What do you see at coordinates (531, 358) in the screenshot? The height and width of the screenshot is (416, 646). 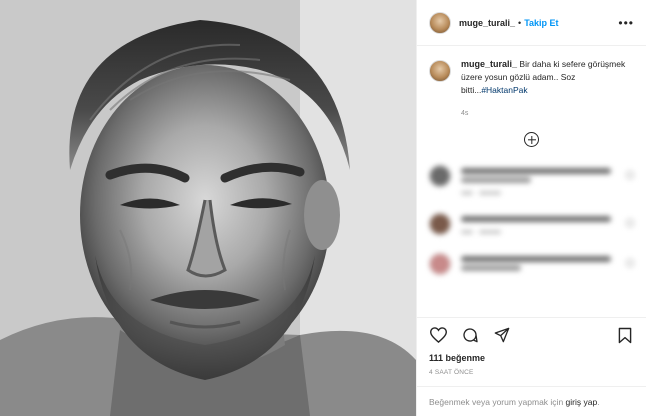 I see `likes-count: 111 beğenme` at bounding box center [531, 358].